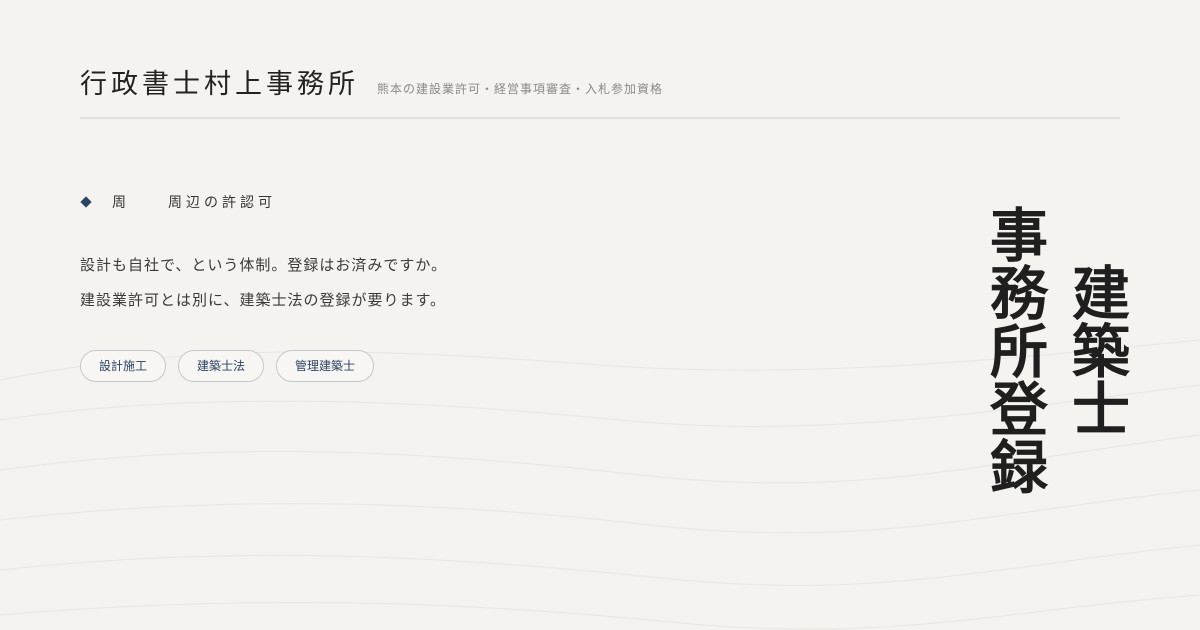  Describe the element at coordinates (123, 366) in the screenshot. I see `tag-design-construction: 設計施工` at that location.